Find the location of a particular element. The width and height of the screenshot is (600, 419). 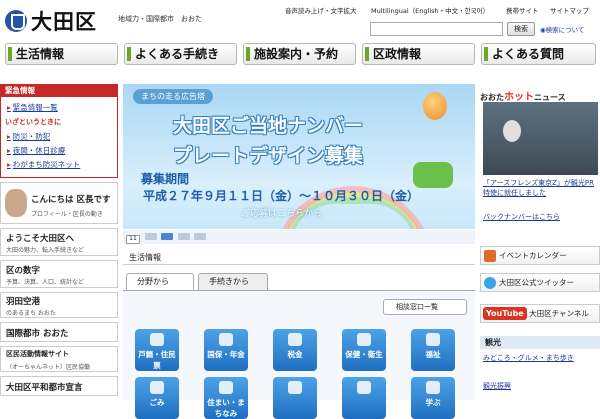

haneda-title: 羽田空港 is located at coordinates (23, 302).